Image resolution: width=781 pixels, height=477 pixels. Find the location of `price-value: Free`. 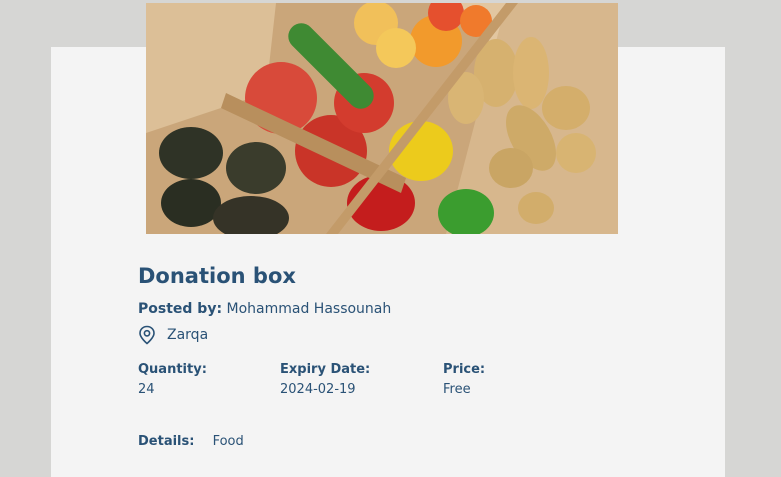

price-value: Free is located at coordinates (457, 389).